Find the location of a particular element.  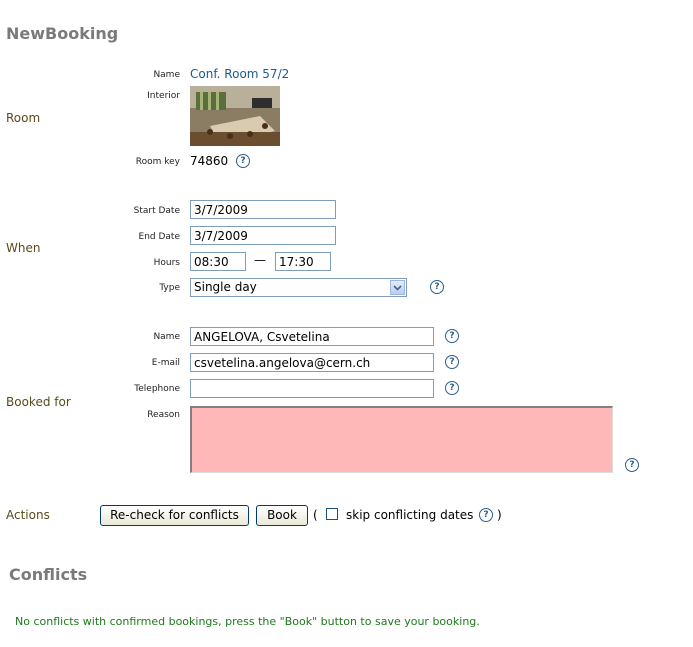

reason-textarea is located at coordinates (401, 439).